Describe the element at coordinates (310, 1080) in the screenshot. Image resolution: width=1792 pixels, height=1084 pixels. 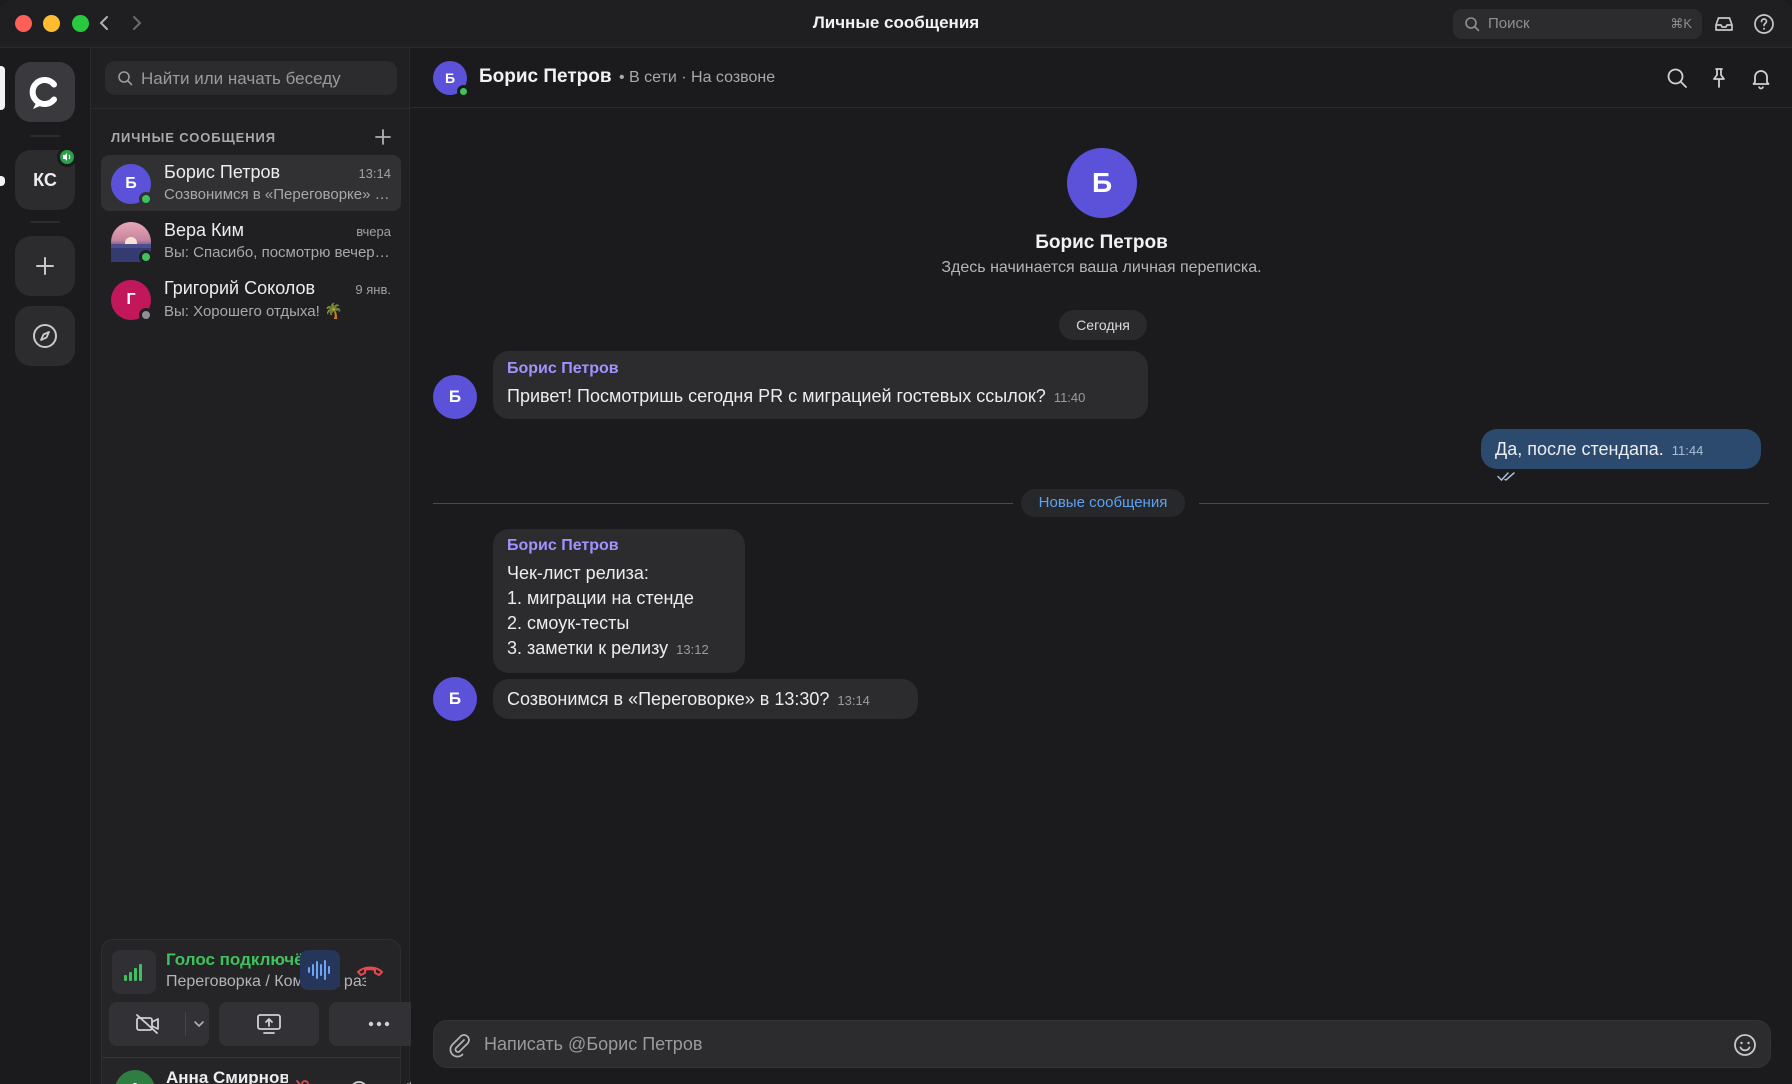
I see `mute-microphone-button` at that location.